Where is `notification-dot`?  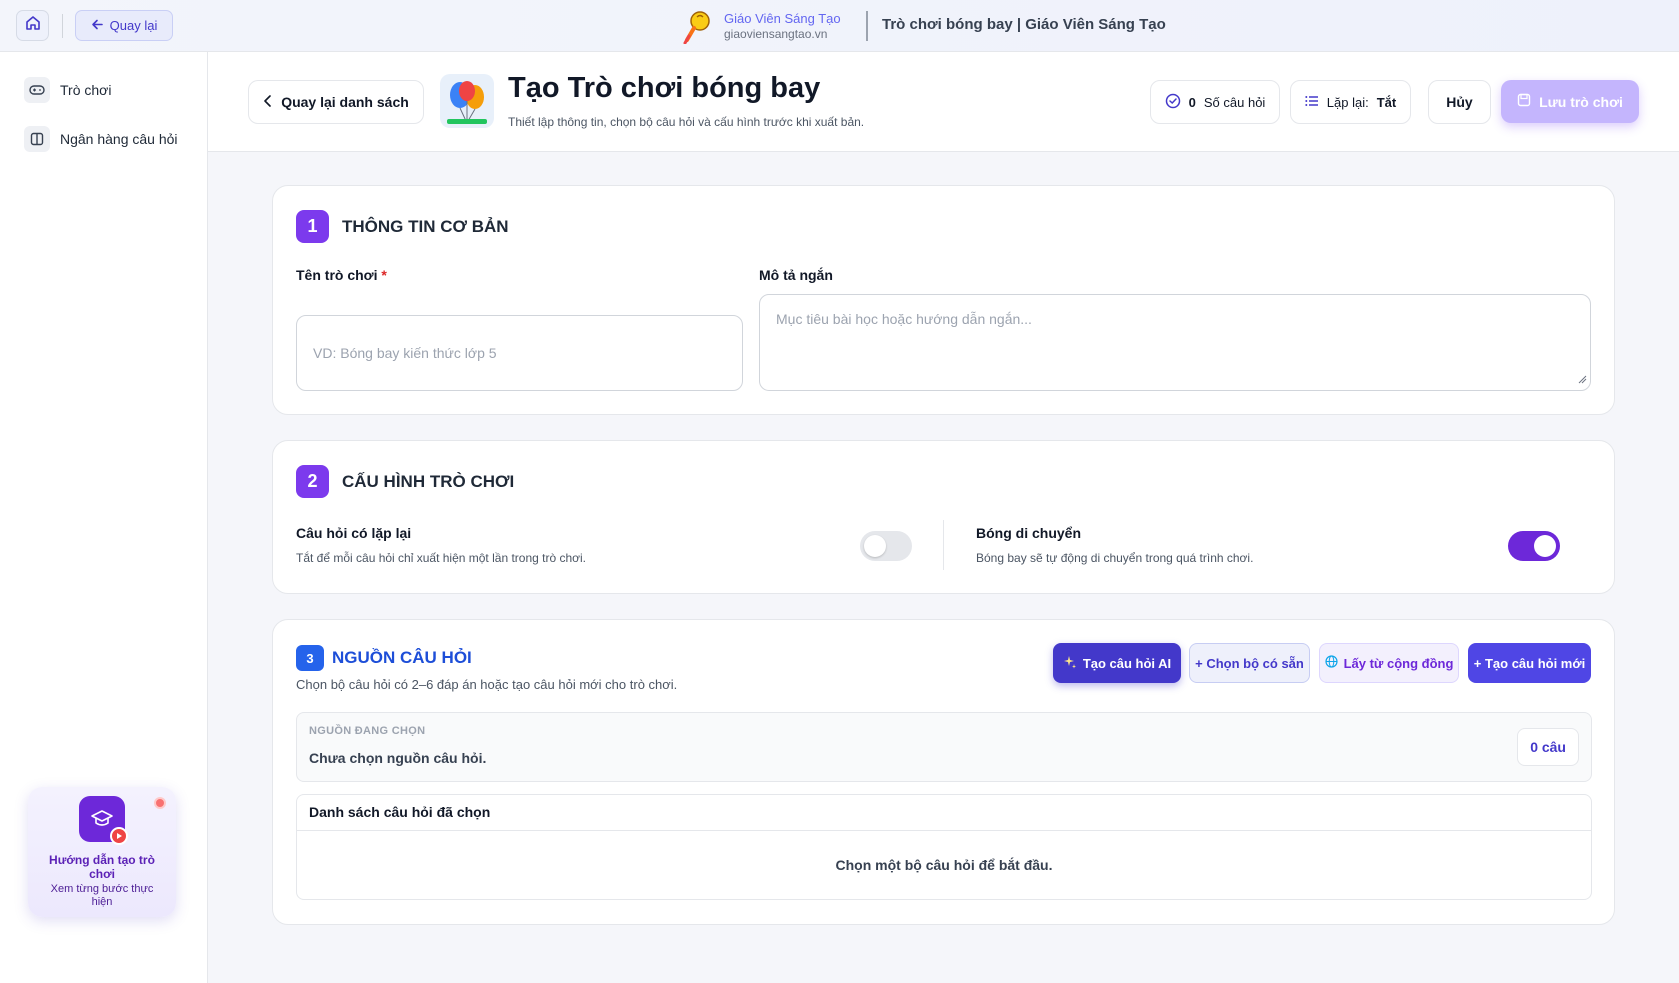 notification-dot is located at coordinates (160, 803).